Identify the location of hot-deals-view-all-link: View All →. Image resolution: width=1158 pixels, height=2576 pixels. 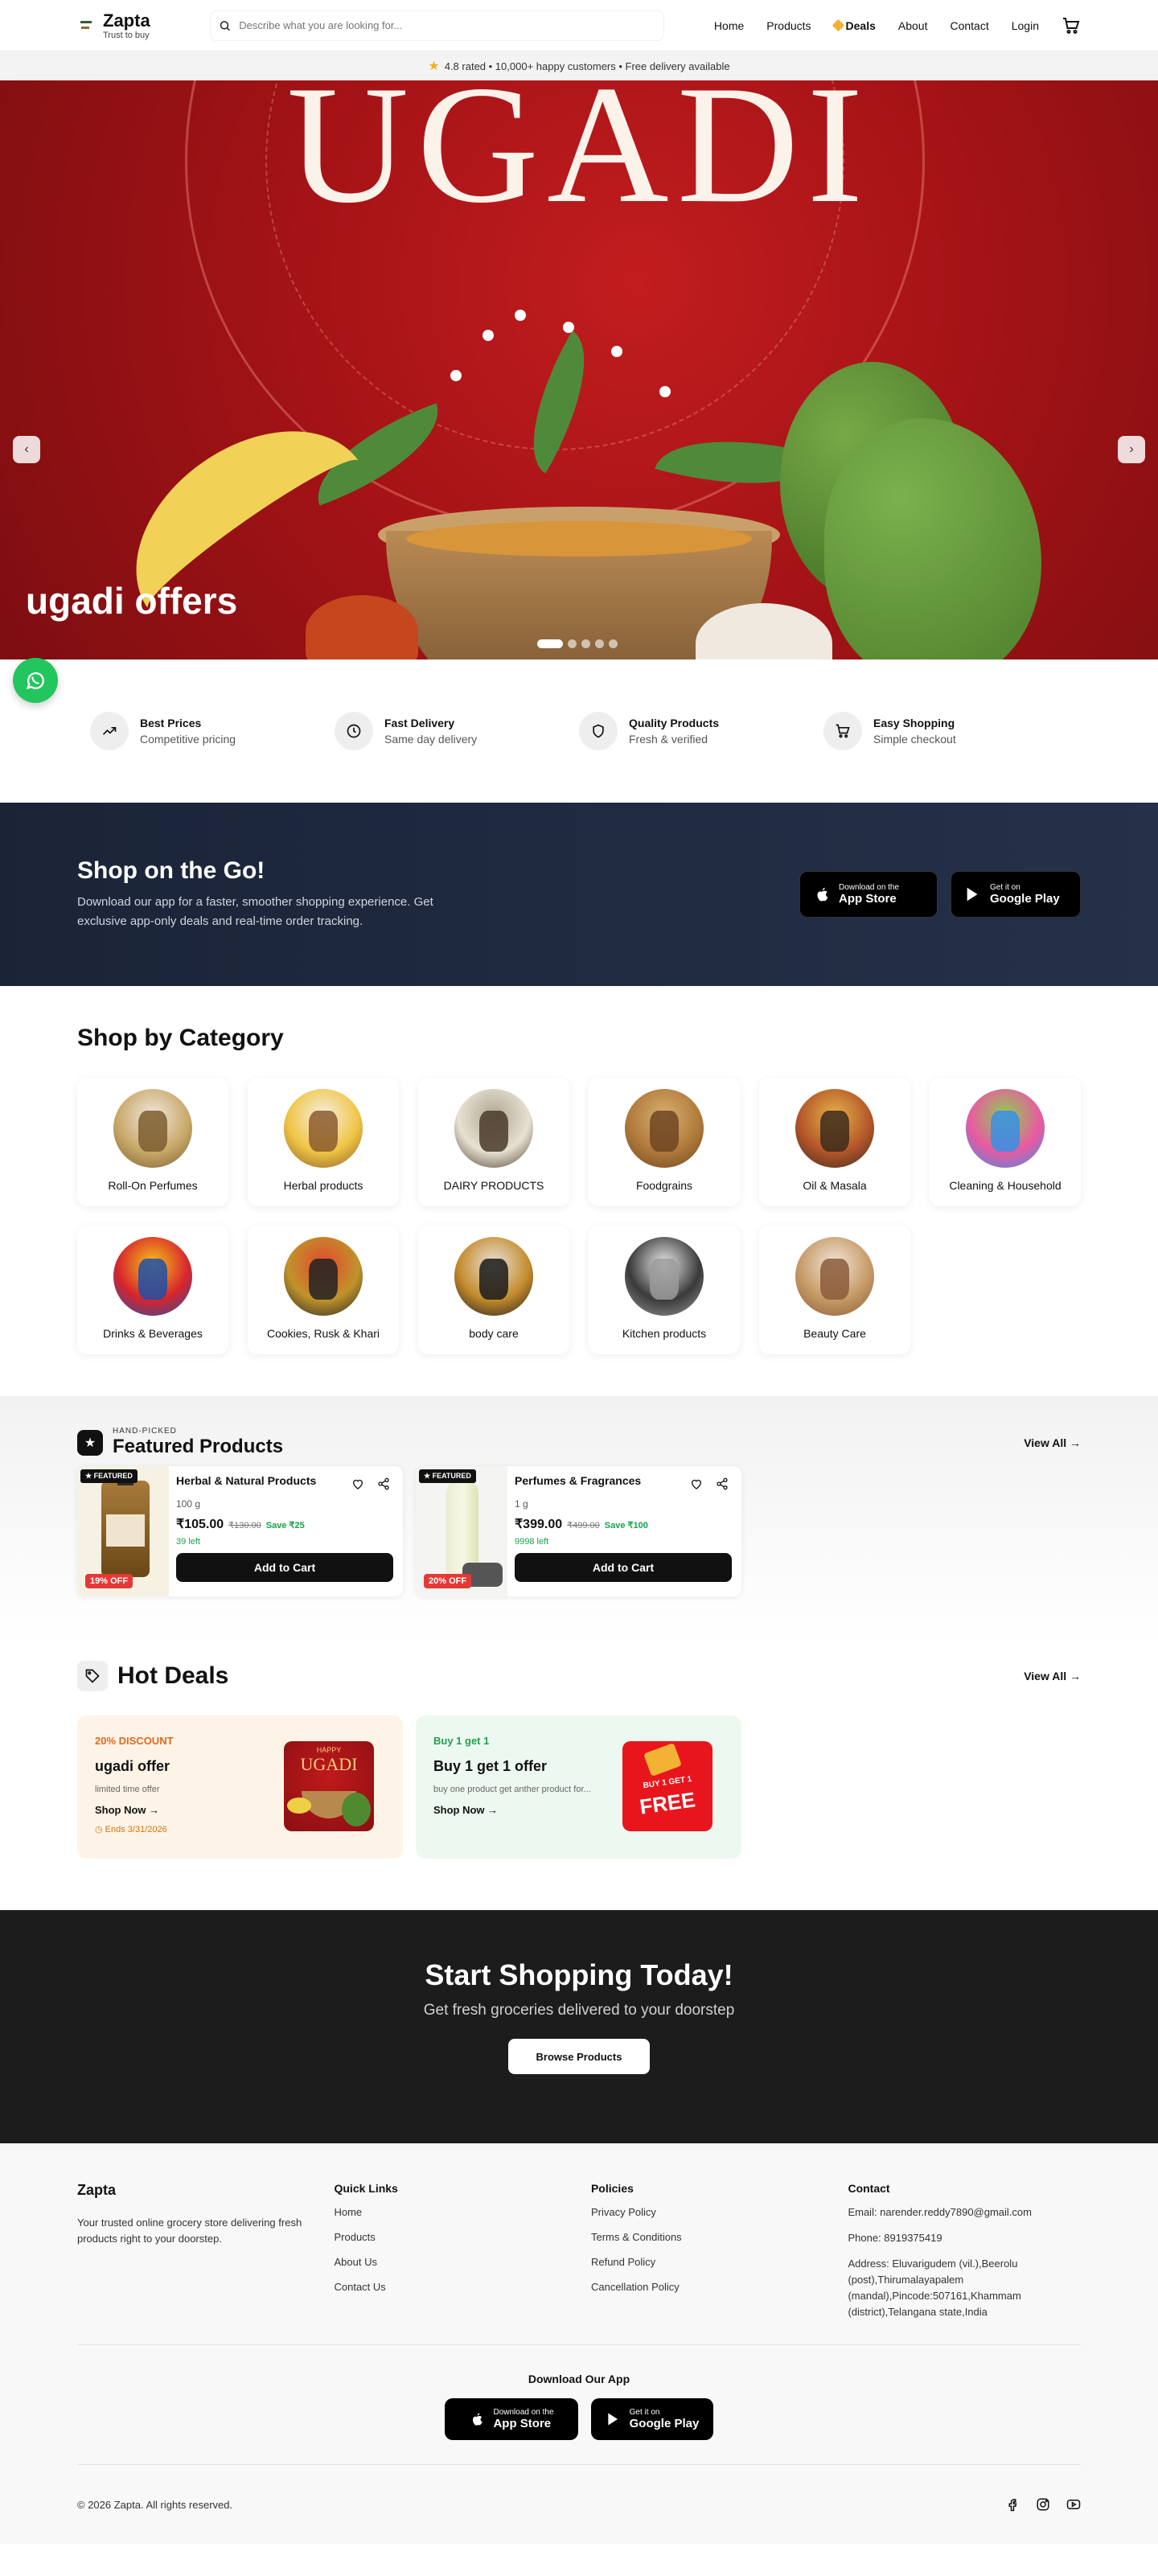
(1052, 1676).